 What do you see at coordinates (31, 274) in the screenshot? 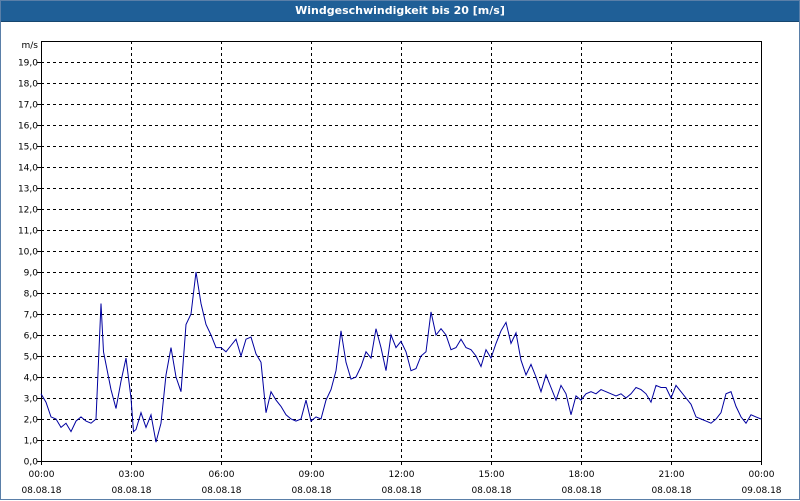
I see `y-tick-label: 9,0` at bounding box center [31, 274].